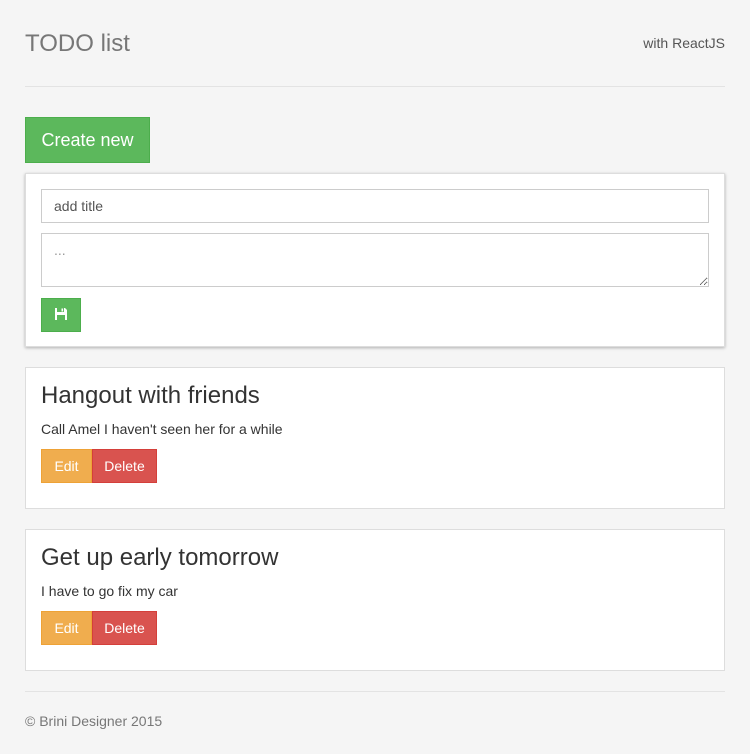 The image size is (750, 754). Describe the element at coordinates (109, 591) in the screenshot. I see `todo-description: I have to go fix my car` at that location.